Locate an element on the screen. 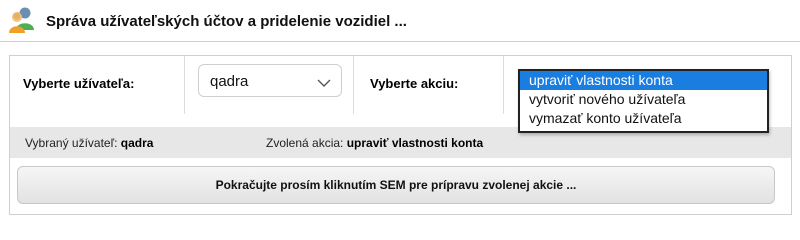  selected-user-status: Vybraný užívateľ: qadra is located at coordinates (89, 143).